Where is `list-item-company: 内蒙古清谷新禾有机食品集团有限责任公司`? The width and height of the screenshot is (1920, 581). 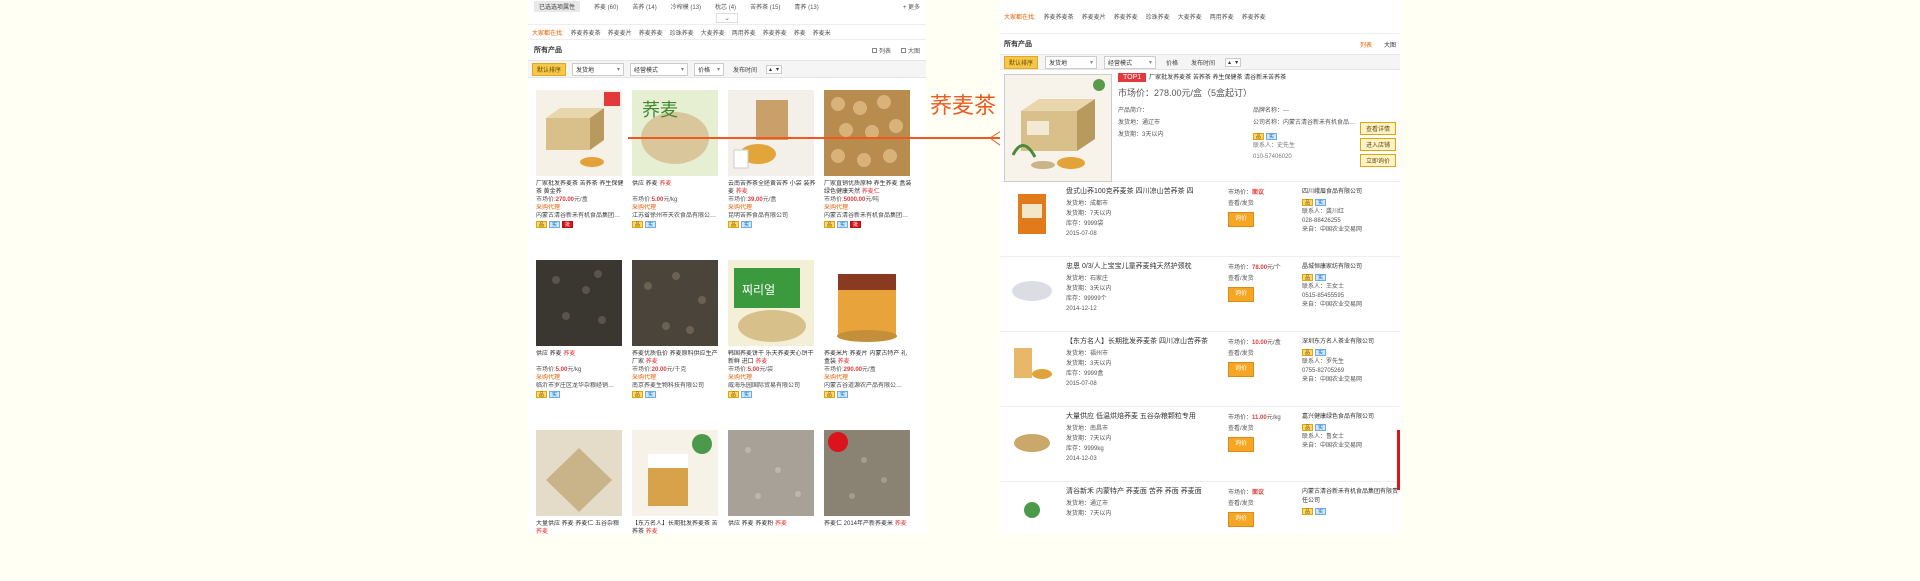
list-item-company: 内蒙古清谷新禾有机食品集团有限责任公司 is located at coordinates (1350, 497).